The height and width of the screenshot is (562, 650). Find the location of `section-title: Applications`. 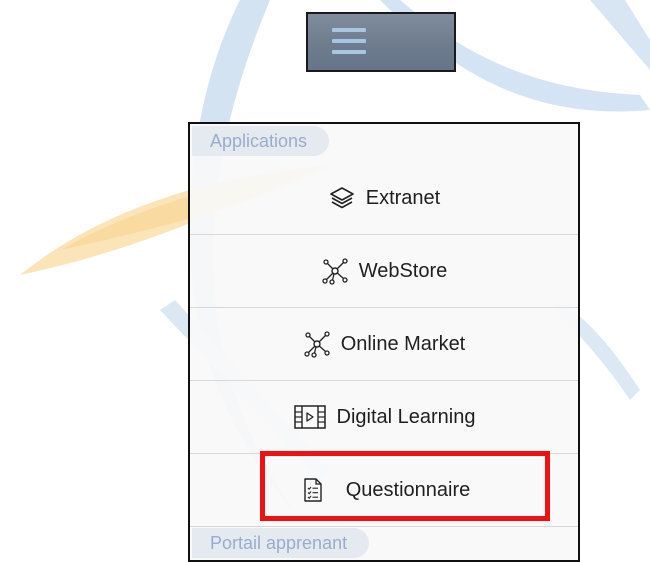

section-title: Applications is located at coordinates (259, 141).